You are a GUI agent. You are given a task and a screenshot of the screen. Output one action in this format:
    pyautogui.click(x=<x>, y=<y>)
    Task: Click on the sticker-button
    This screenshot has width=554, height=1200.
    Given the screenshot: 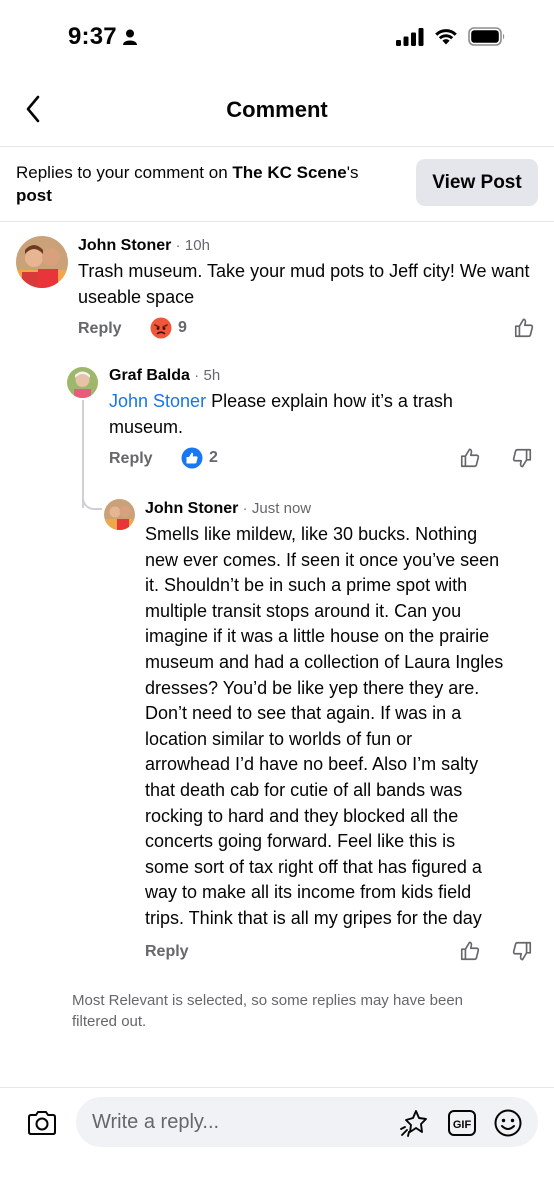 What is the action you would take?
    pyautogui.click(x=414, y=1123)
    